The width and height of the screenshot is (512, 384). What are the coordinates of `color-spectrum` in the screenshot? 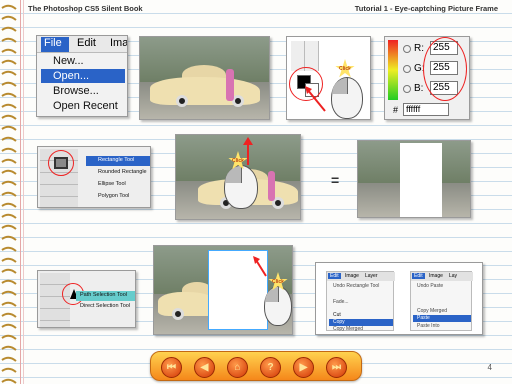 It's located at (393, 70).